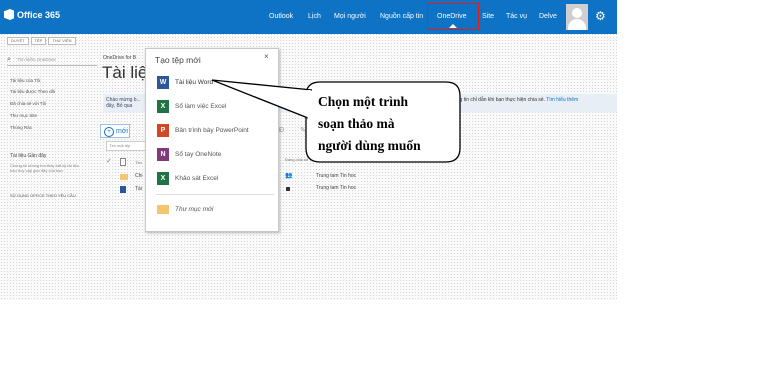  I want to click on callout-line: soạn thảo mà, so click(356, 123).